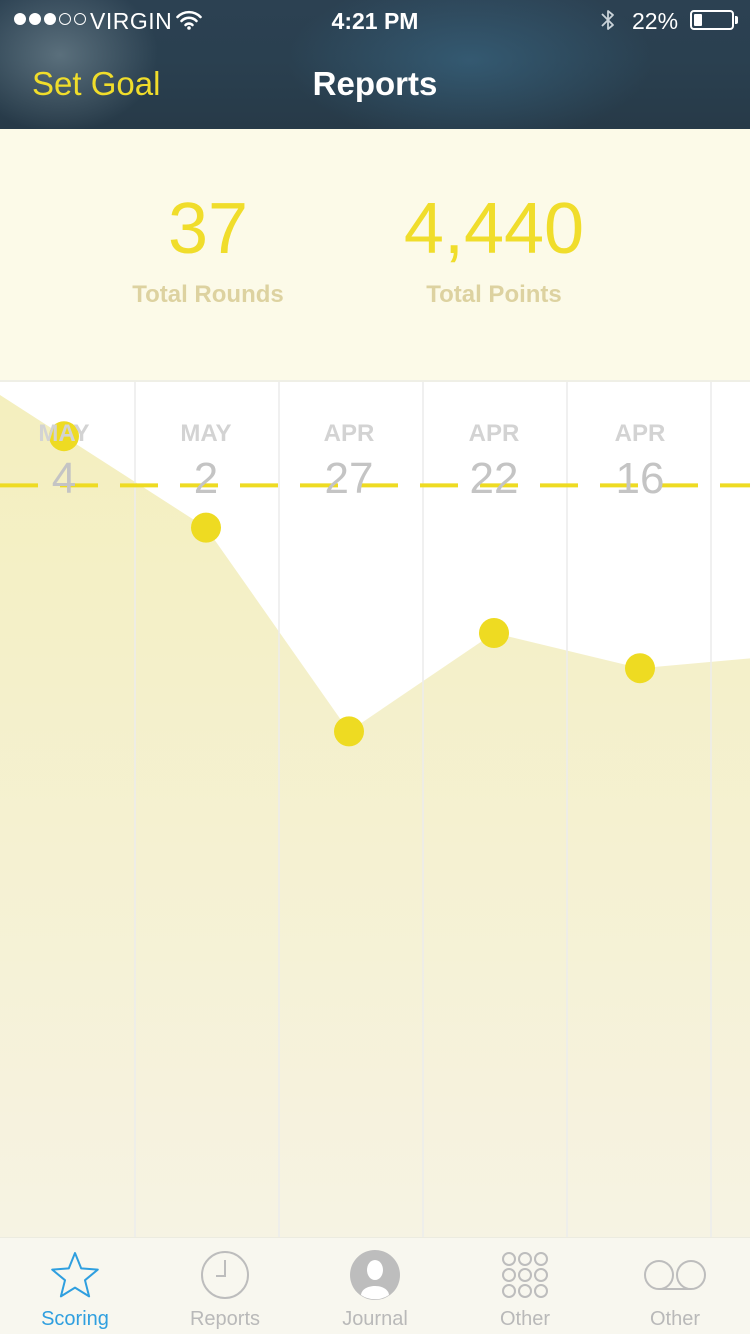 This screenshot has width=750, height=1334. What do you see at coordinates (206, 478) in the screenshot?
I see `date-day: 2` at bounding box center [206, 478].